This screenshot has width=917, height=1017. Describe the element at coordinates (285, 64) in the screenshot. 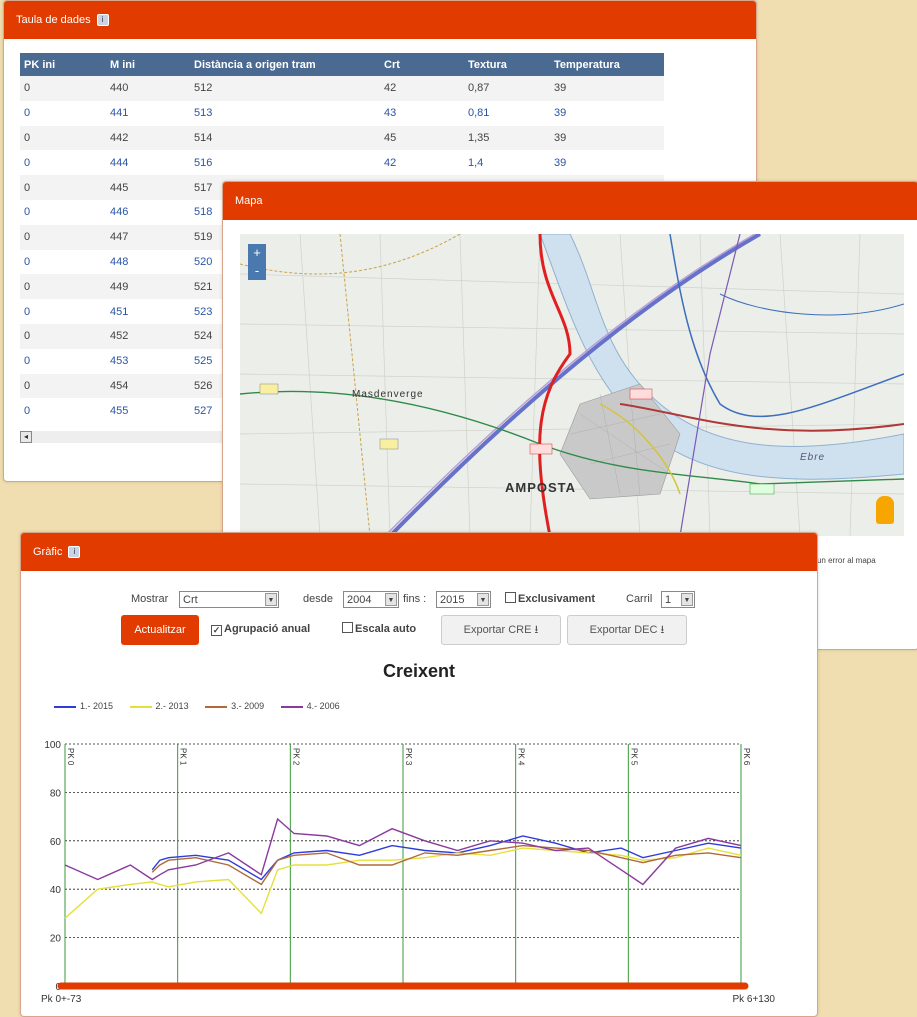

I see `column-header: Distància a origen tram` at that location.